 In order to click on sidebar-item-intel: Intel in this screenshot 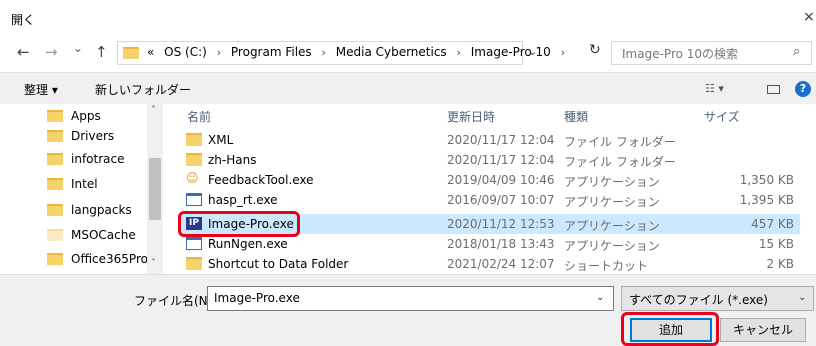, I will do `click(72, 184)`.